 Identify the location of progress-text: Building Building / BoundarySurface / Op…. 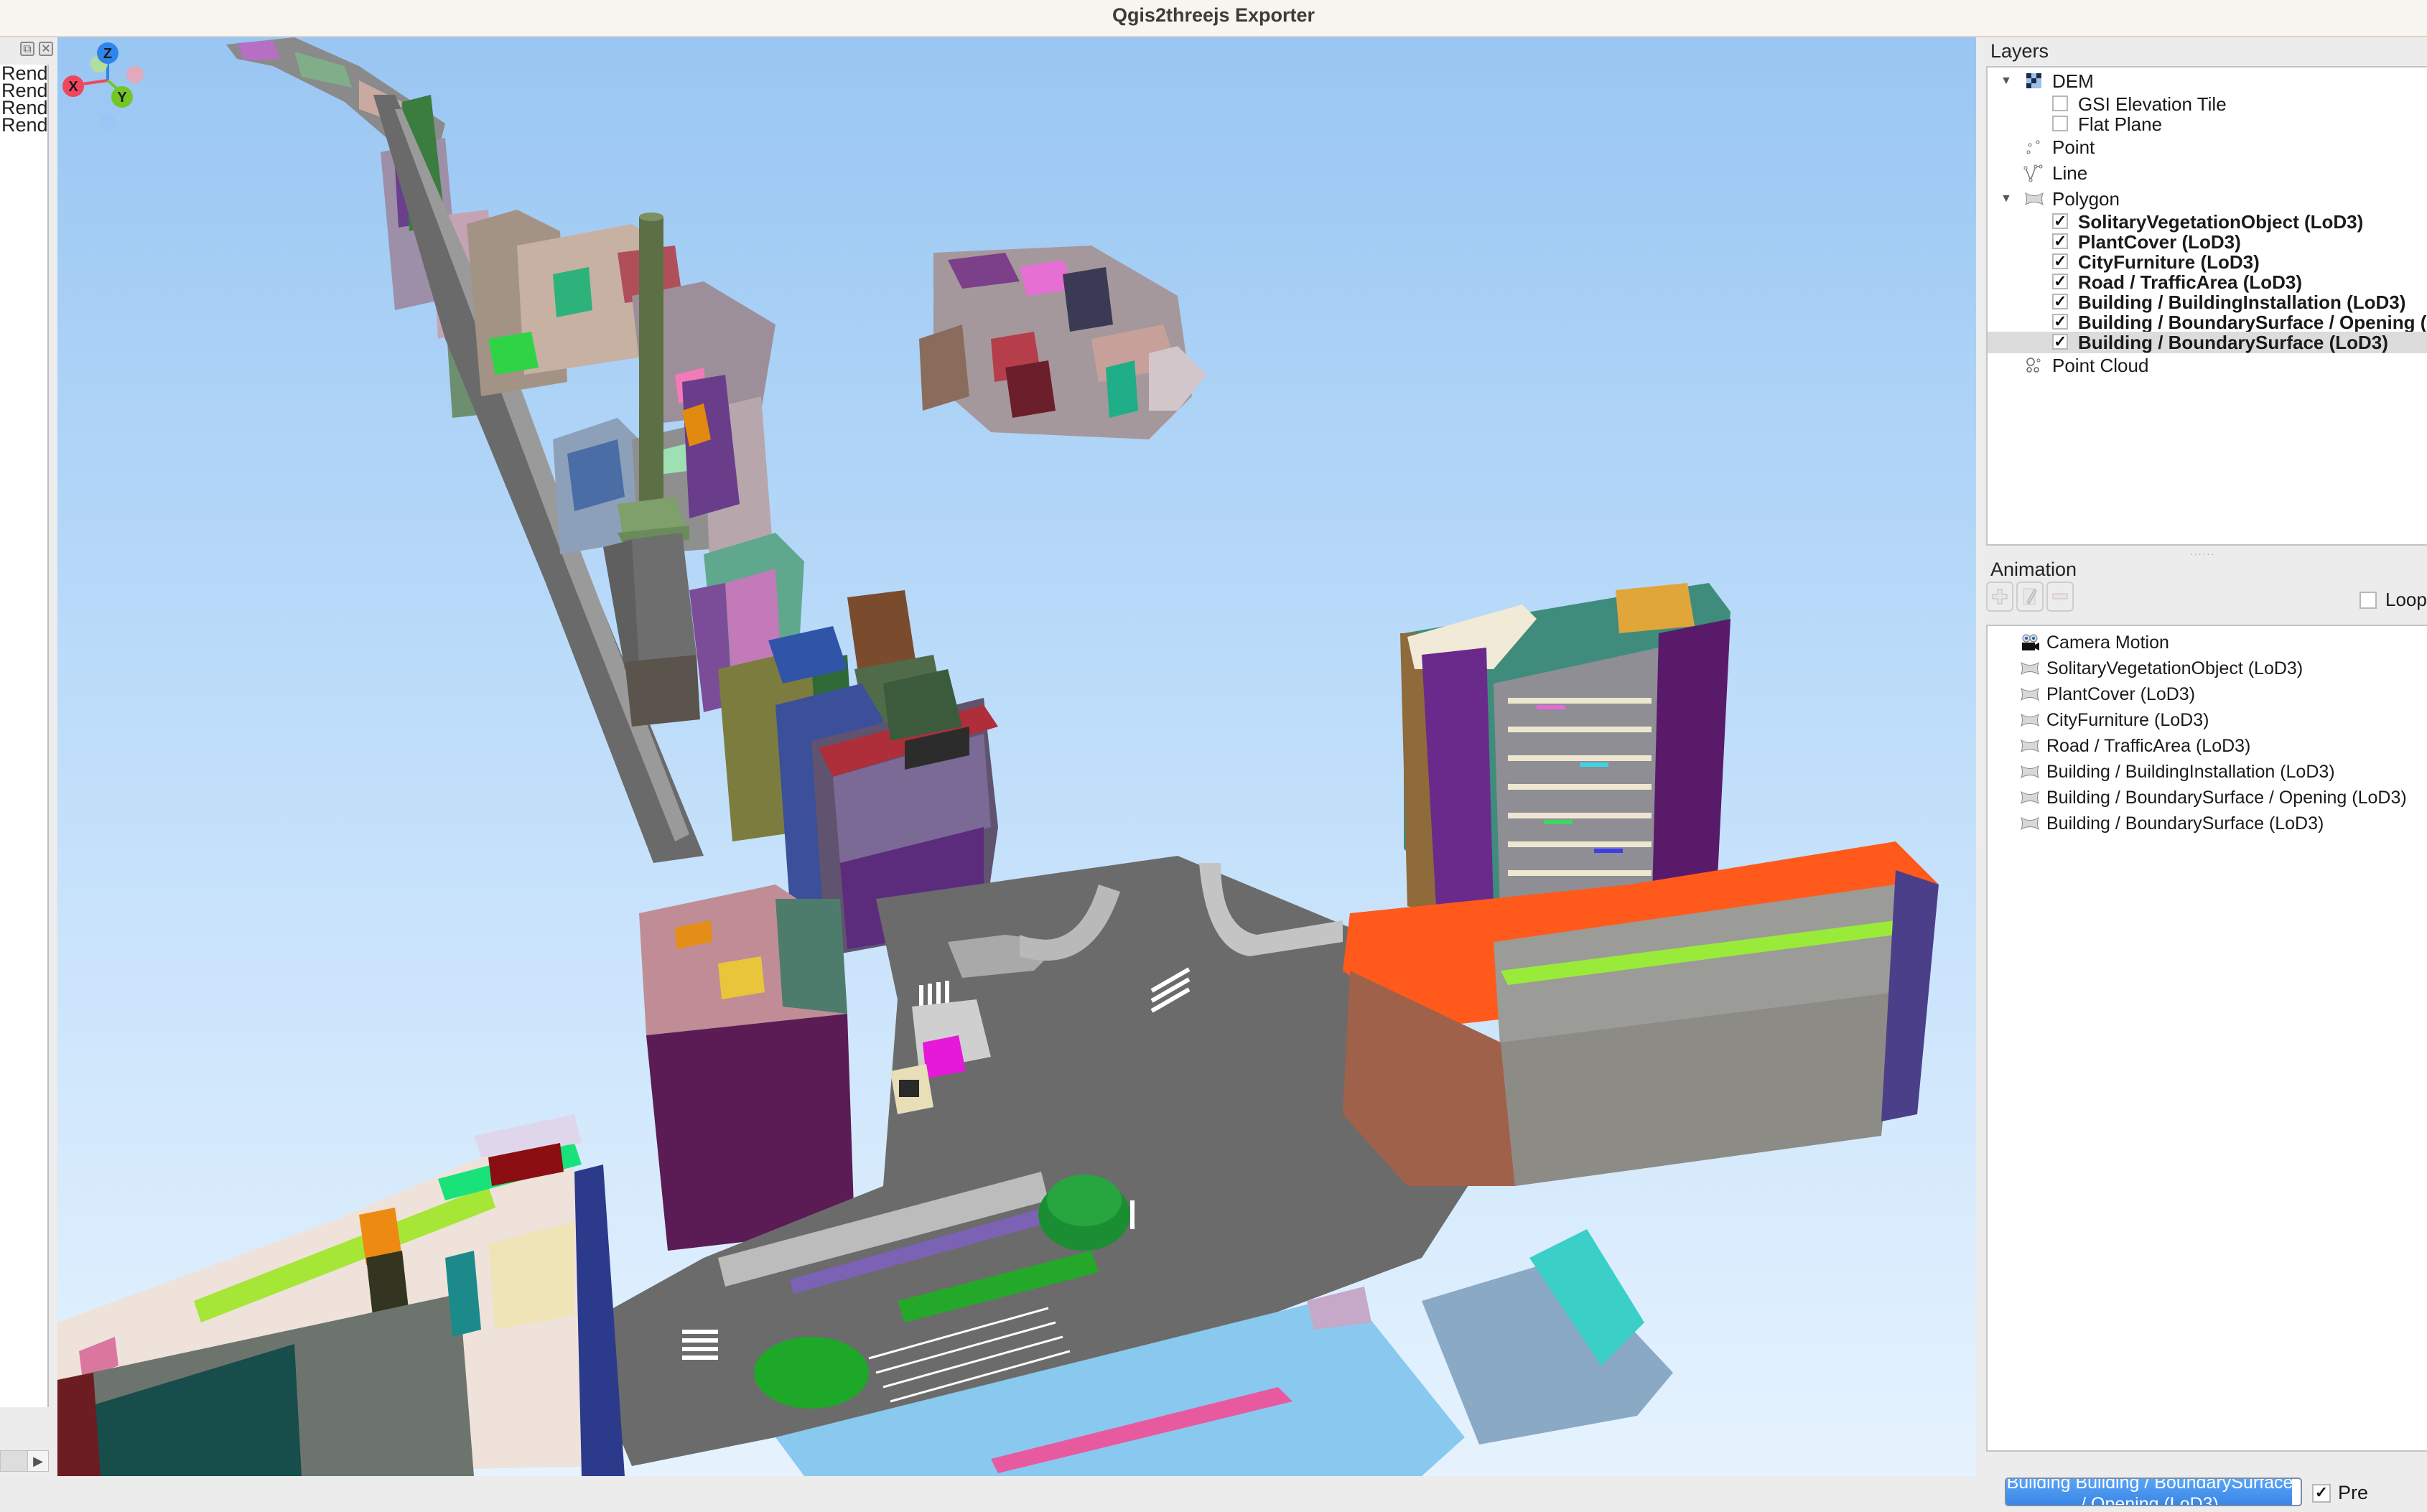
(2149, 1492).